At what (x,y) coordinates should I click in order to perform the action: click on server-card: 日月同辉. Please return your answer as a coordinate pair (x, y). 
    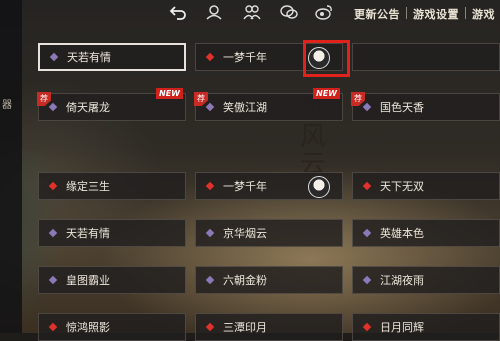
    Looking at the image, I should click on (426, 327).